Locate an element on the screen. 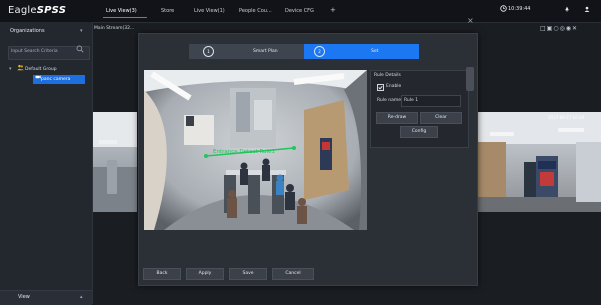 Image resolution: width=601 pixels, height=305 pixels. rule-details-title: Rule Details is located at coordinates (387, 75).